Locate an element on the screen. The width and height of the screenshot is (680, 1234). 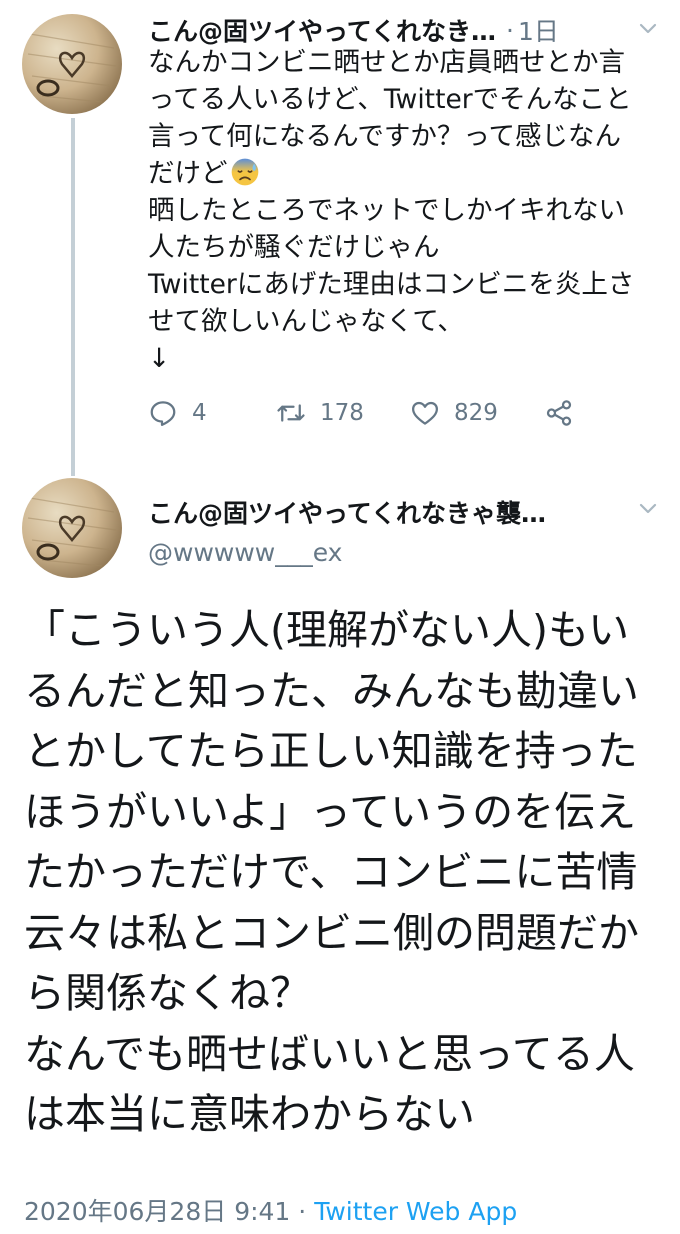
tweet1-header: こん@固ツイやってくれなき… · 1日 is located at coordinates (353, 30).